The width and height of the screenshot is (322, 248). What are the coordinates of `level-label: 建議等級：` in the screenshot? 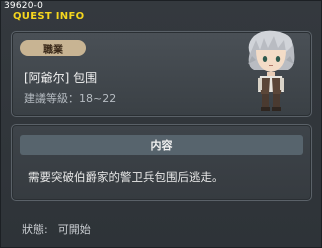 It's located at (51, 98).